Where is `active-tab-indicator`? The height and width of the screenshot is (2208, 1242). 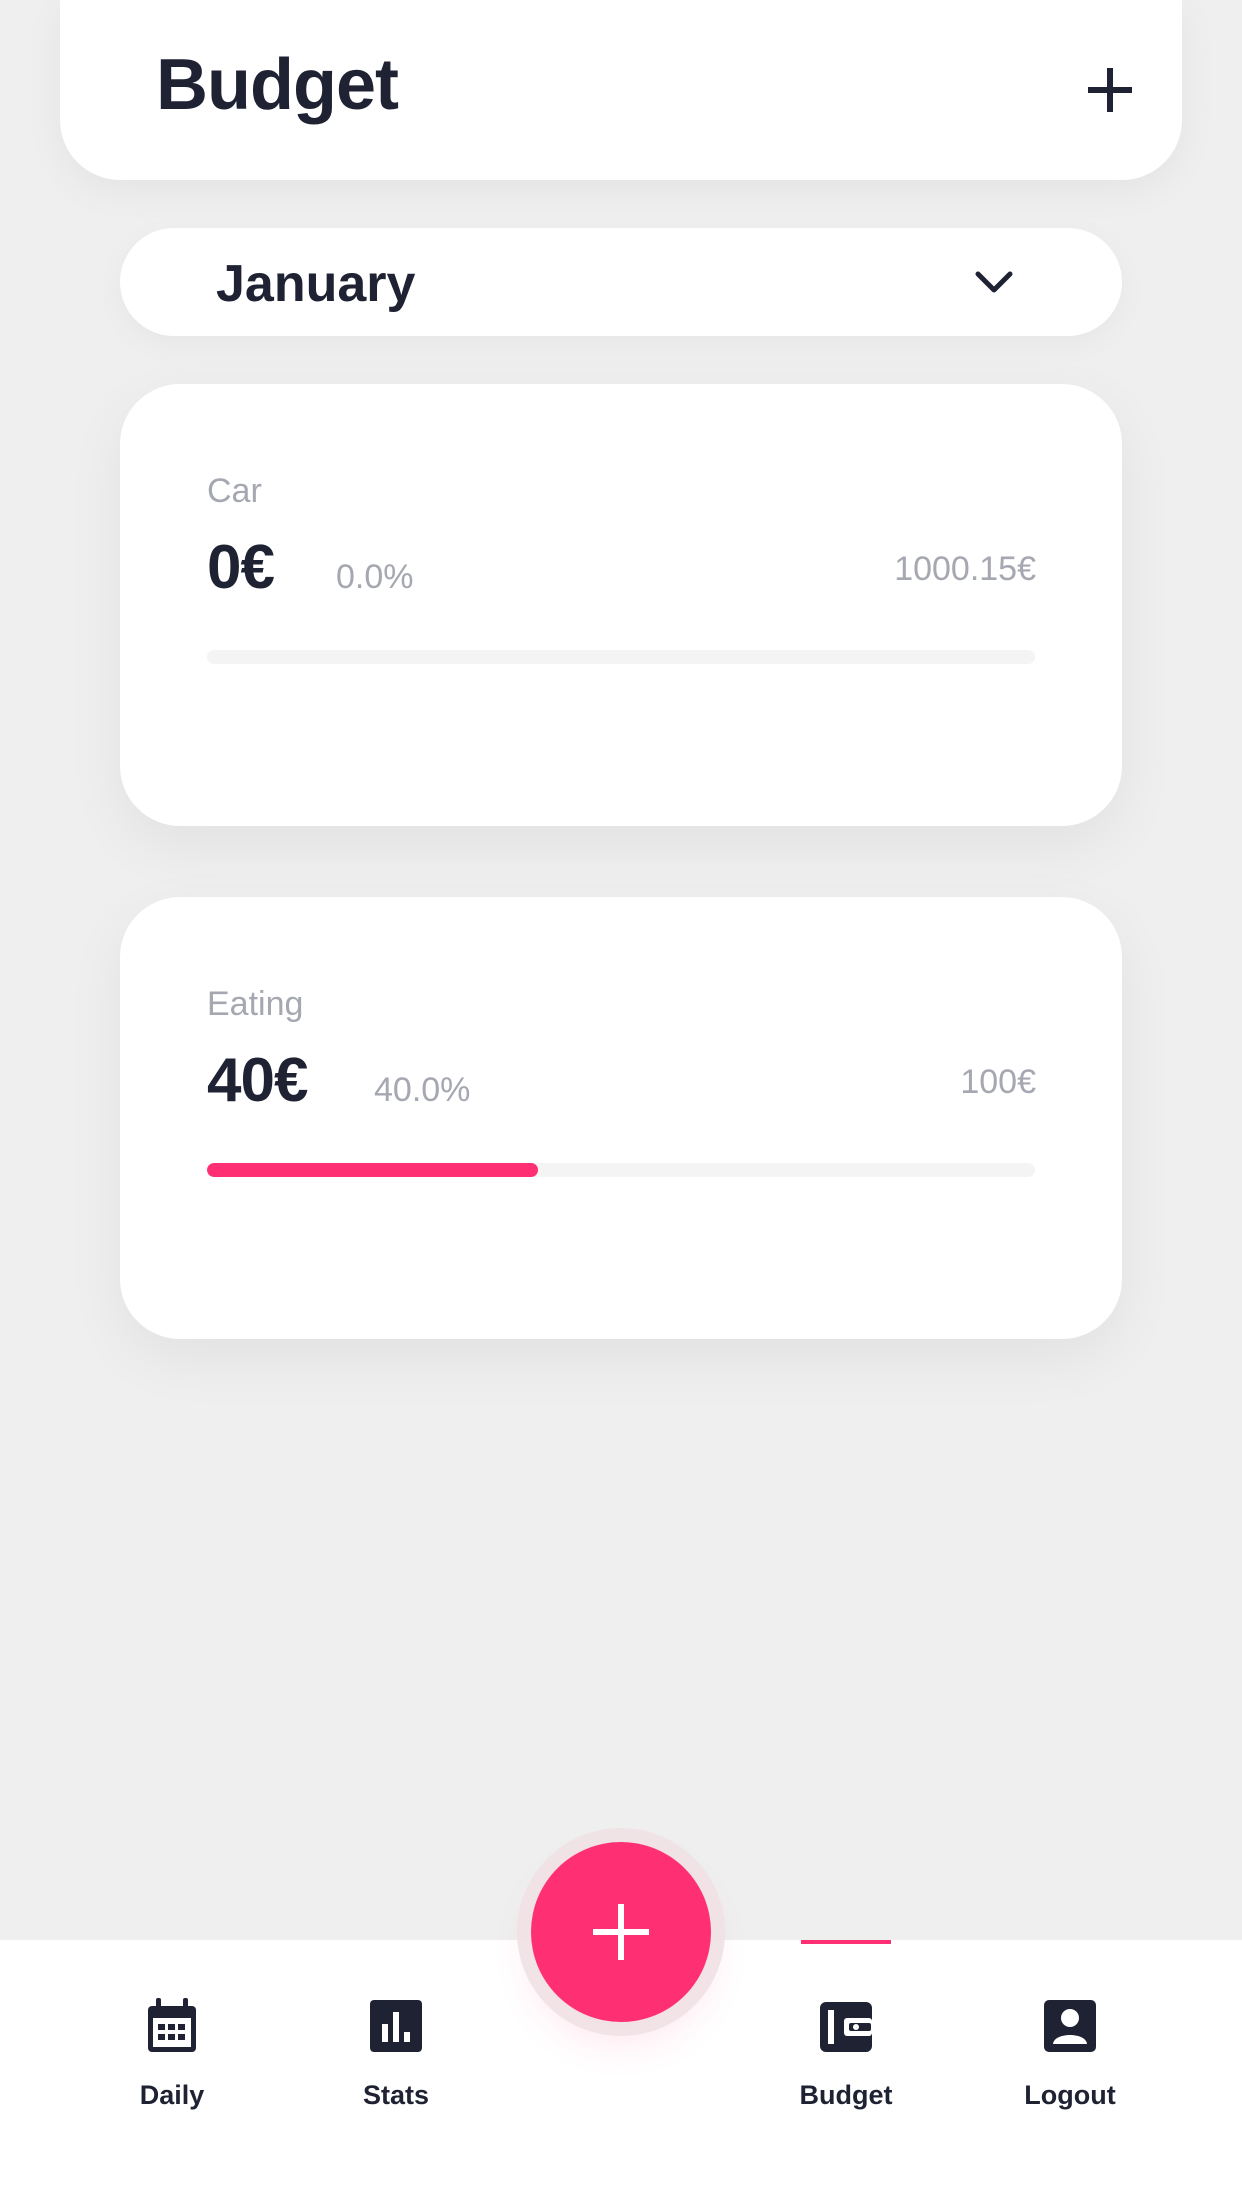 active-tab-indicator is located at coordinates (846, 1942).